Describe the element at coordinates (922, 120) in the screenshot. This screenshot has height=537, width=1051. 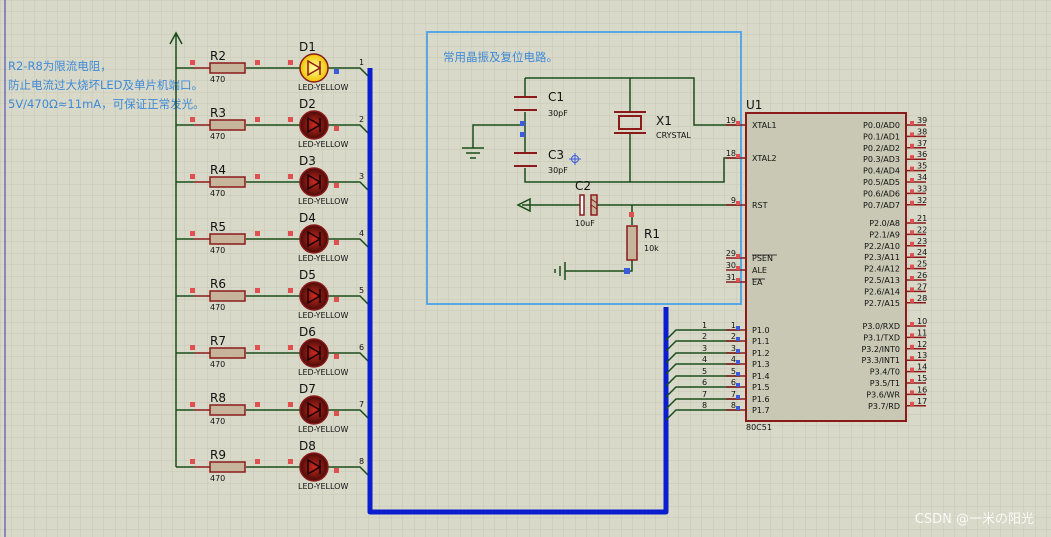
I see `pin-number: 39` at that location.